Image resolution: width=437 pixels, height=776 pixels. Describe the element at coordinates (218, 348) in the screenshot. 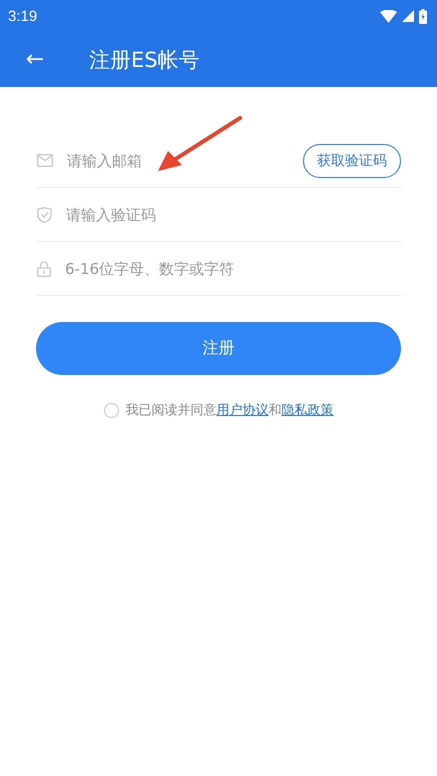

I see `register-button: 注册` at that location.